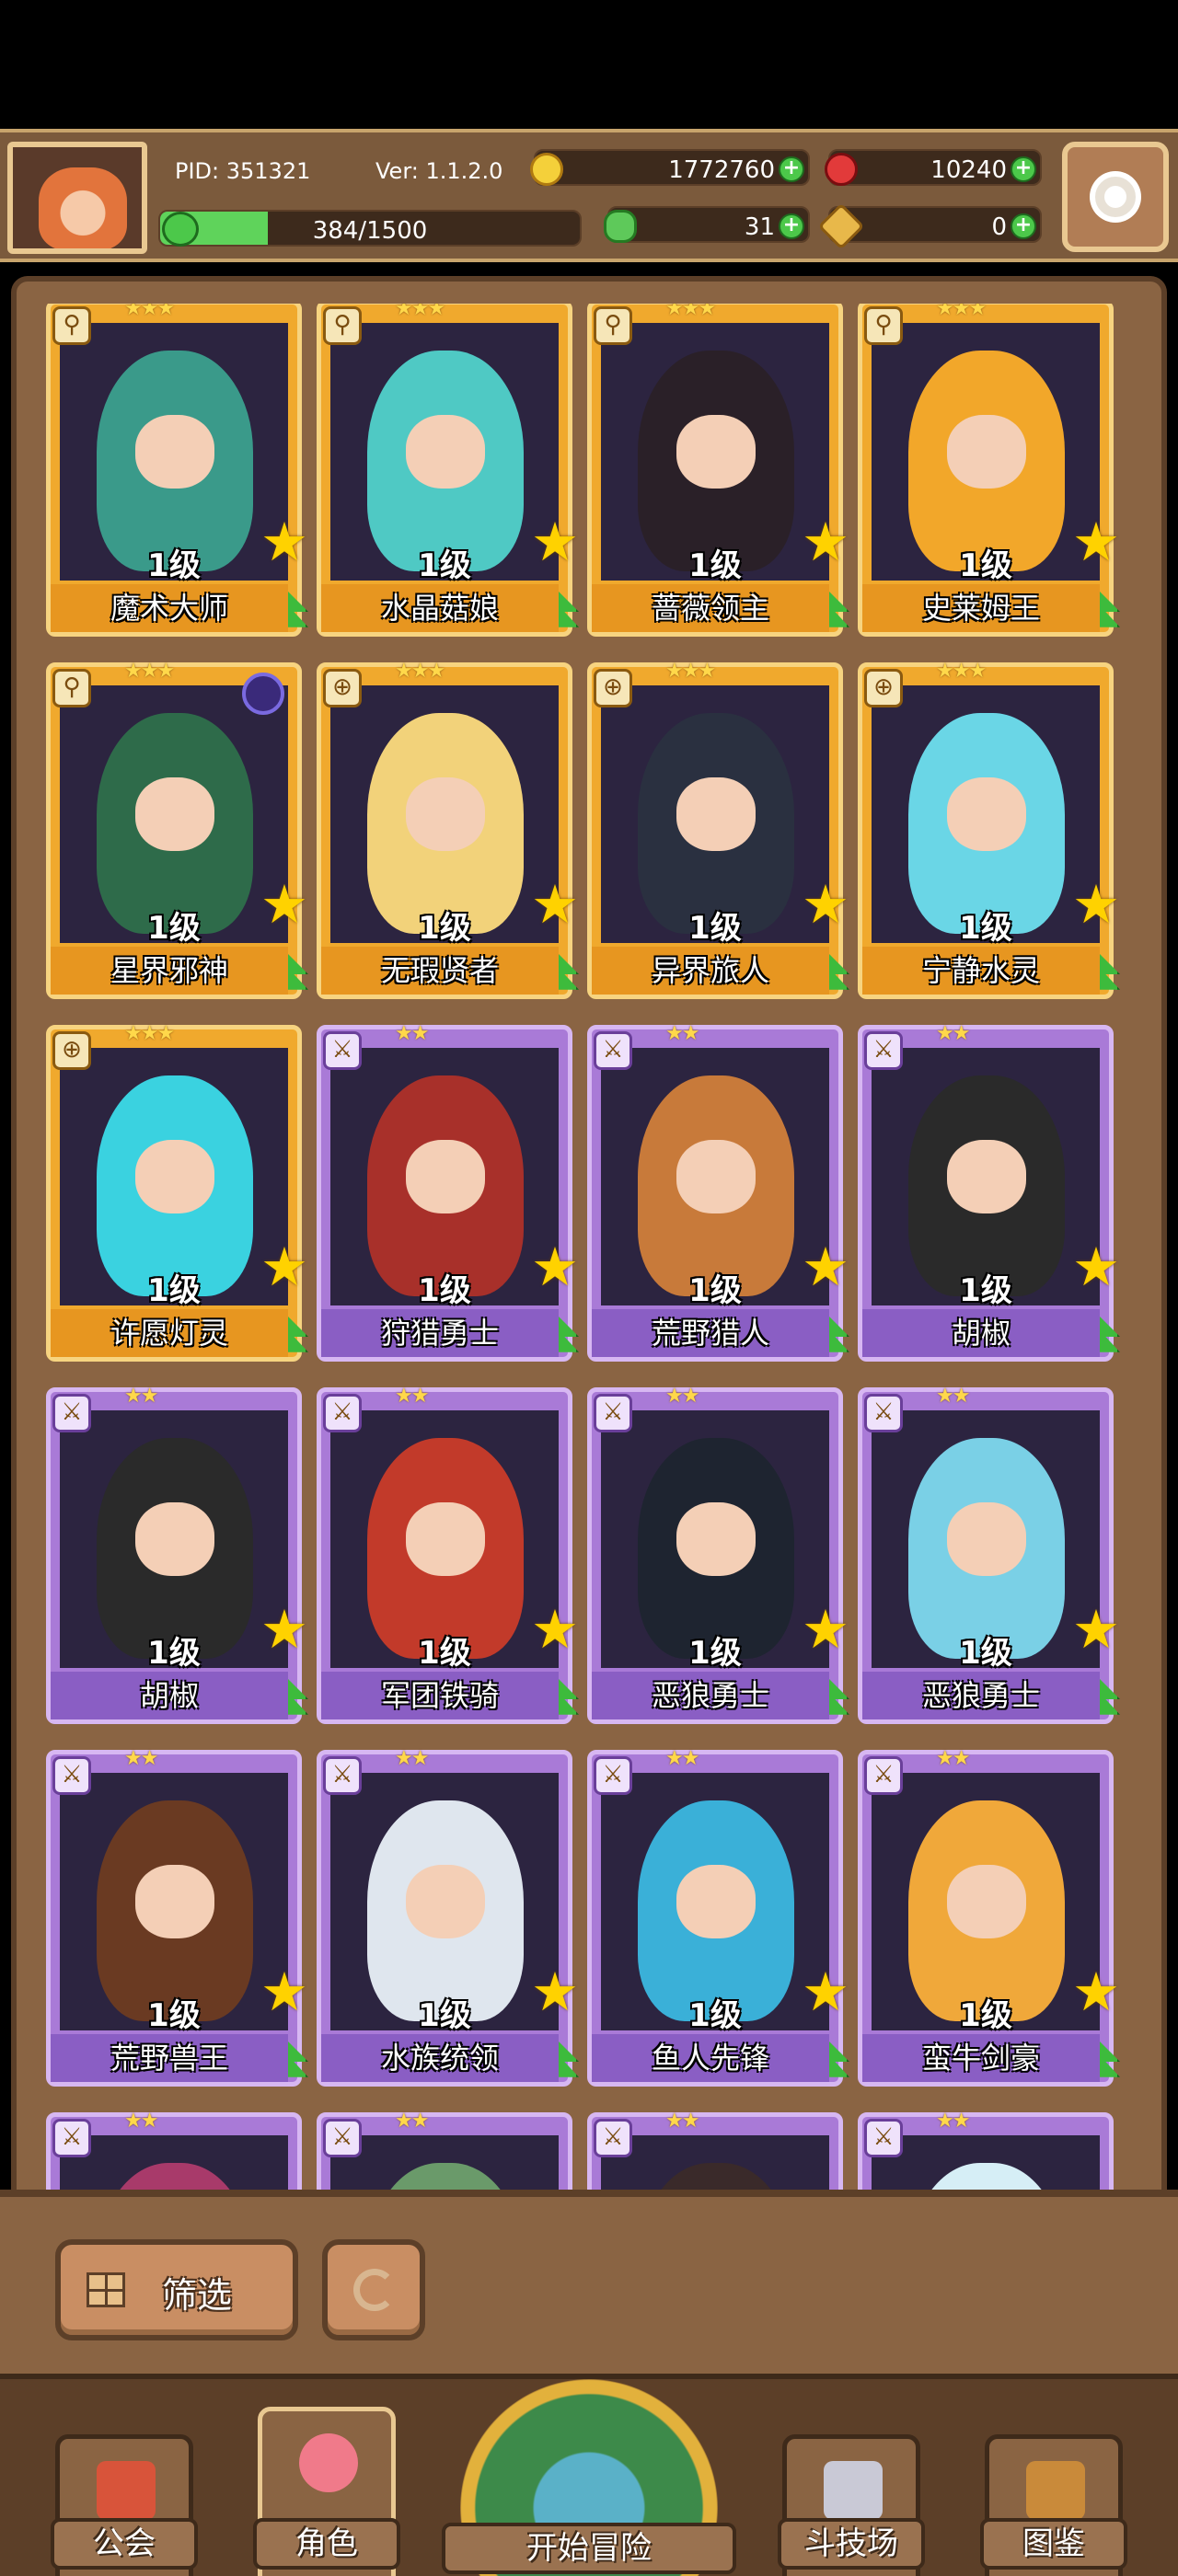 The image size is (1178, 2576). I want to click on nav-guild: 公会, so click(125, 2505).